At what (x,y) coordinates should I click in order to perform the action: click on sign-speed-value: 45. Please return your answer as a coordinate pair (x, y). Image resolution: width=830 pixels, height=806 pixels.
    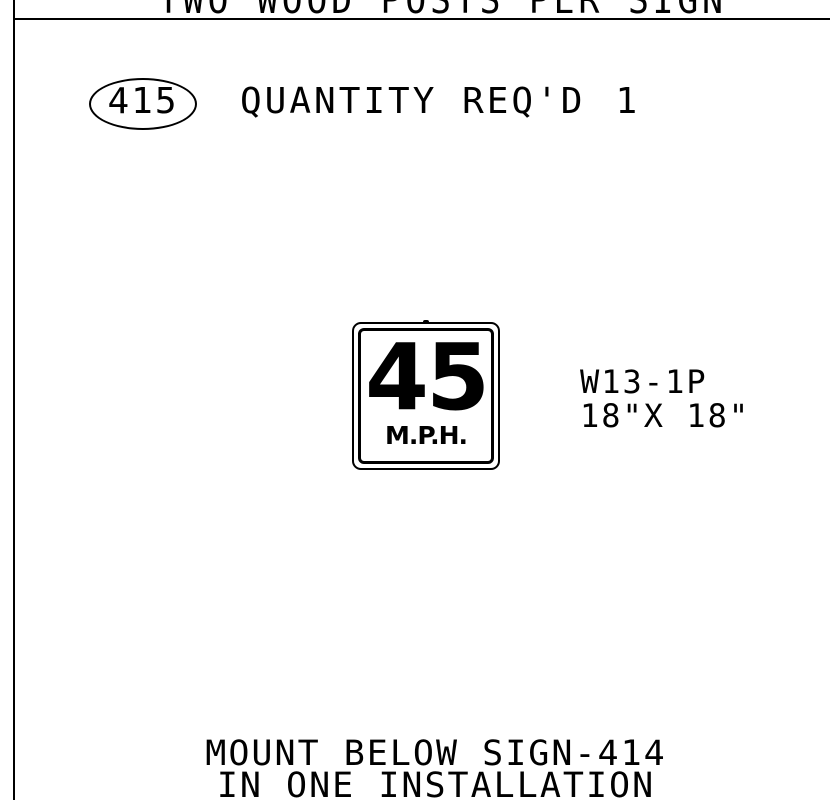
    Looking at the image, I should click on (427, 377).